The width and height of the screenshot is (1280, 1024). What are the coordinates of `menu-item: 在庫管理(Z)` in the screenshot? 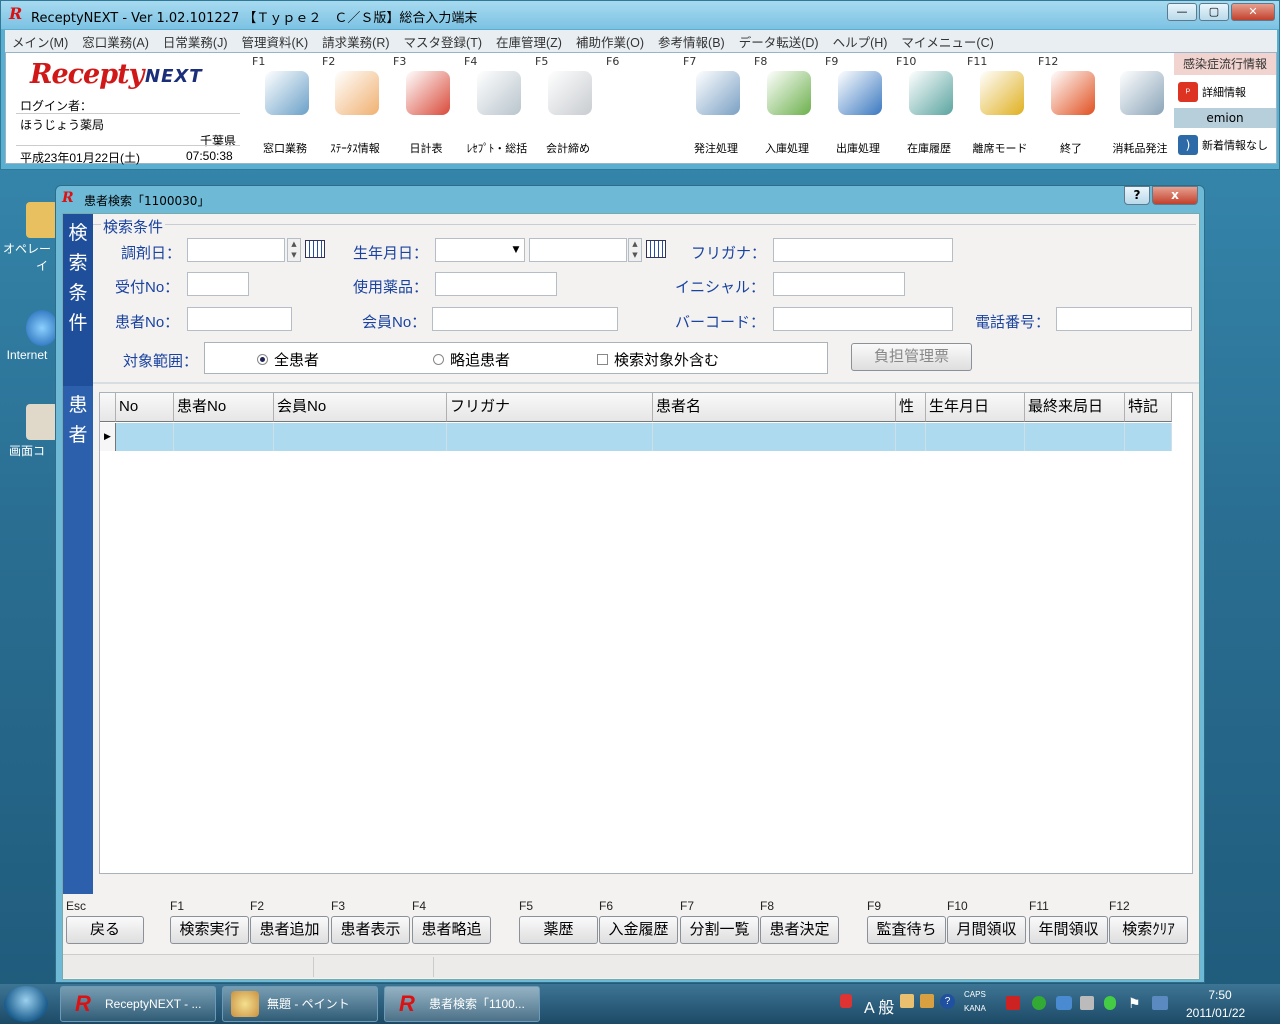 It's located at (529, 41).